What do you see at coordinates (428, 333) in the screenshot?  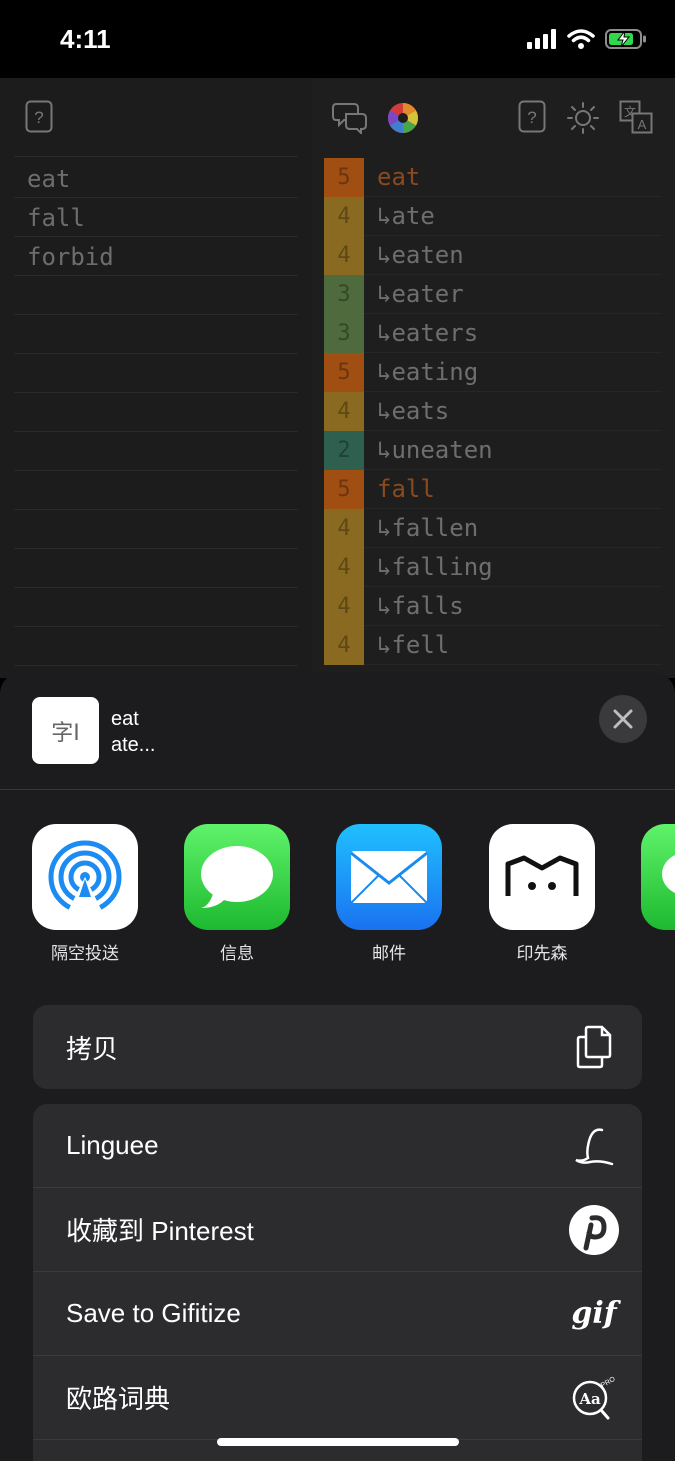 I see `word-text: ↳eaters` at bounding box center [428, 333].